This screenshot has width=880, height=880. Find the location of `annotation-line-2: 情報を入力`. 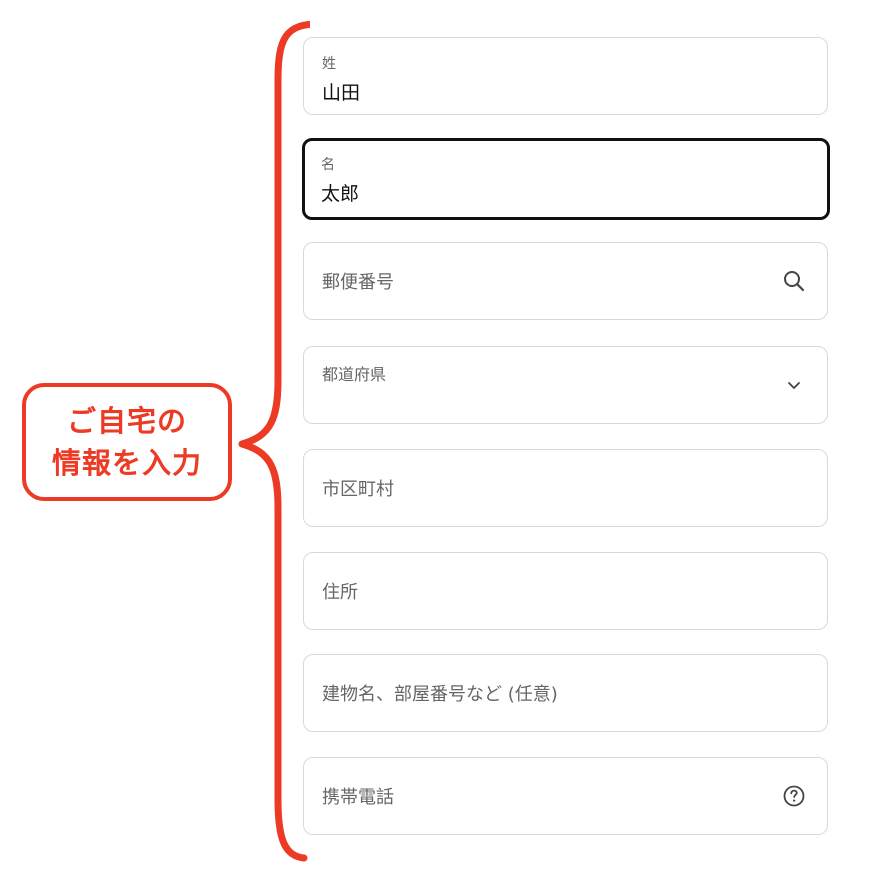

annotation-line-2: 情報を入力 is located at coordinates (126, 463).